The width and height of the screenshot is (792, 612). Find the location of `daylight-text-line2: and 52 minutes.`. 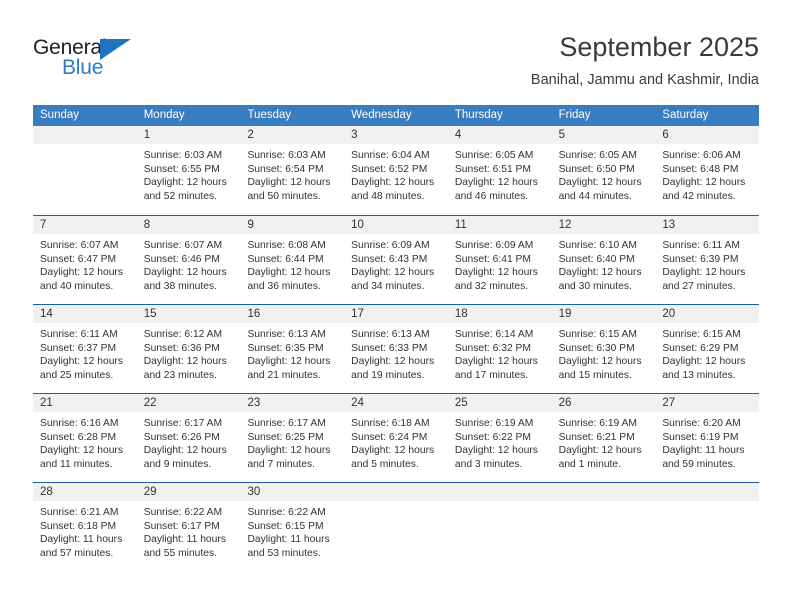

daylight-text-line2: and 52 minutes. is located at coordinates (180, 196).